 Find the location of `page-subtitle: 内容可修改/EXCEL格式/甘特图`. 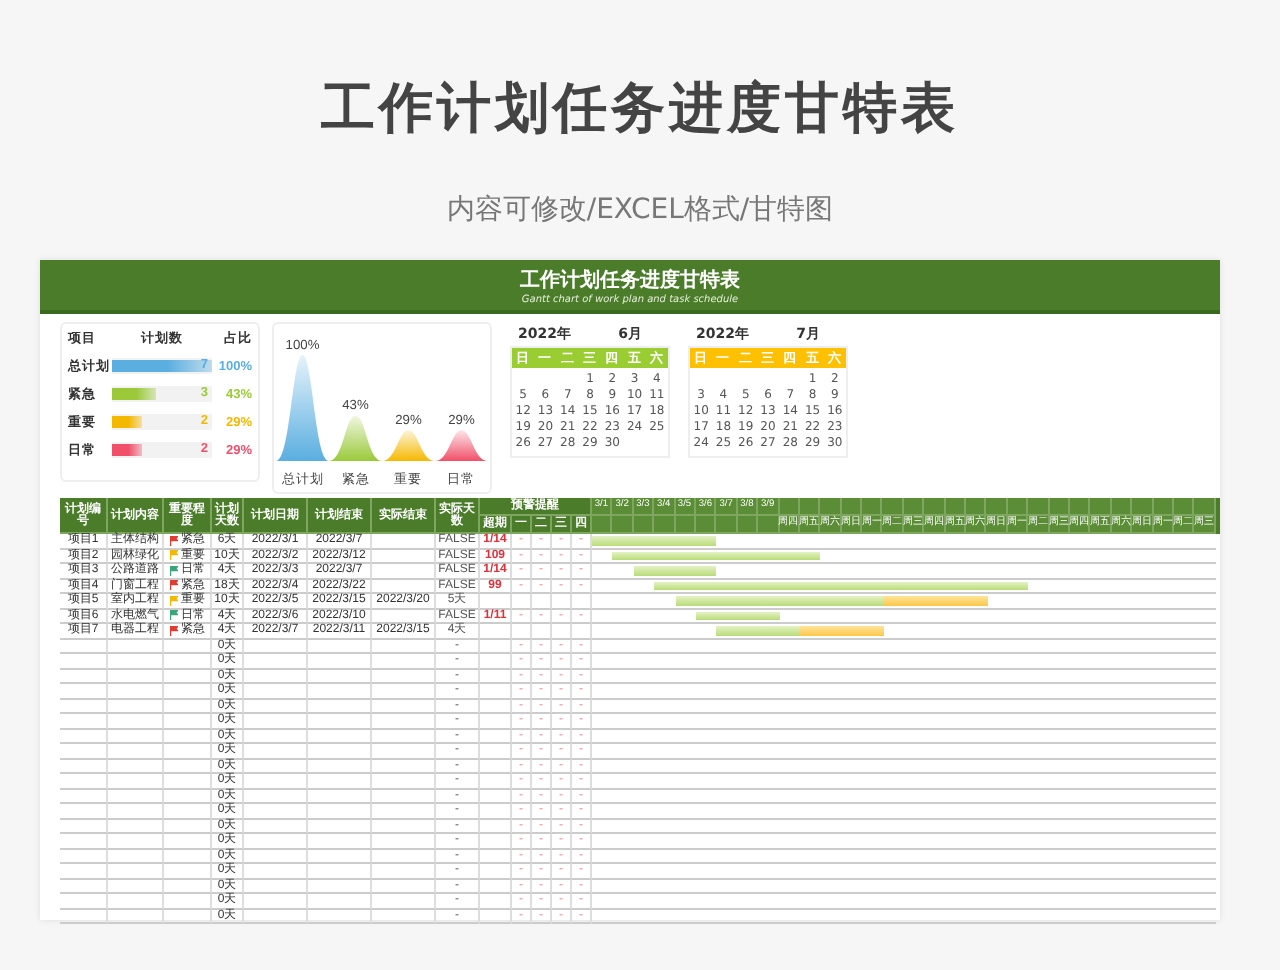

page-subtitle: 内容可修改/EXCEL格式/甘特图 is located at coordinates (640, 210).